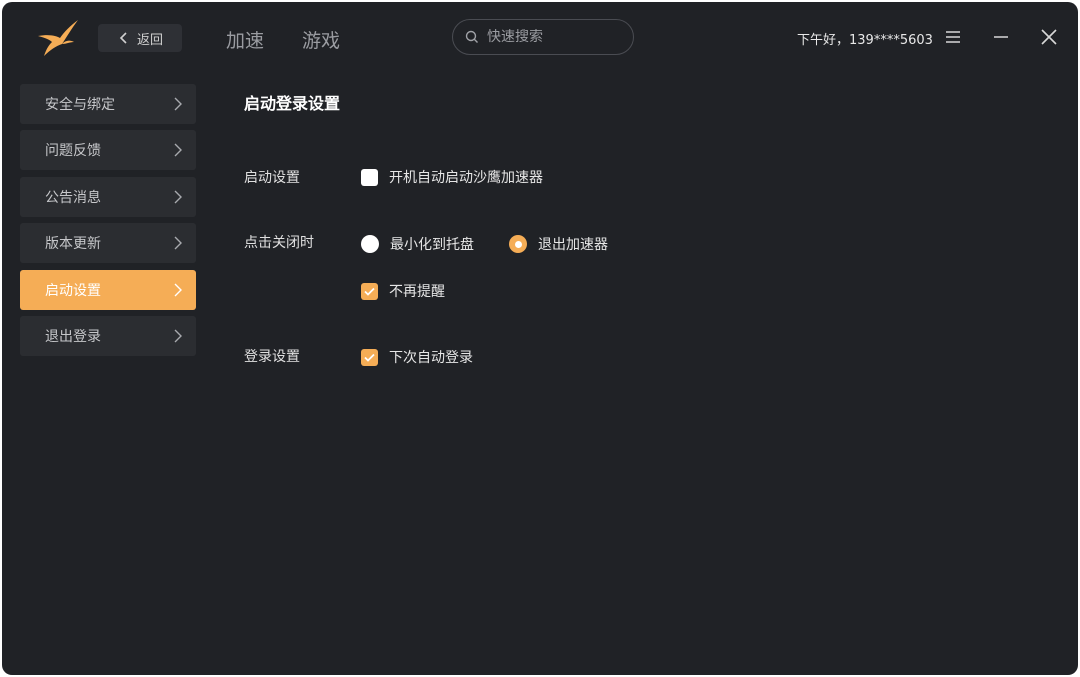  What do you see at coordinates (245, 39) in the screenshot?
I see `tab-accelerate: 加速` at bounding box center [245, 39].